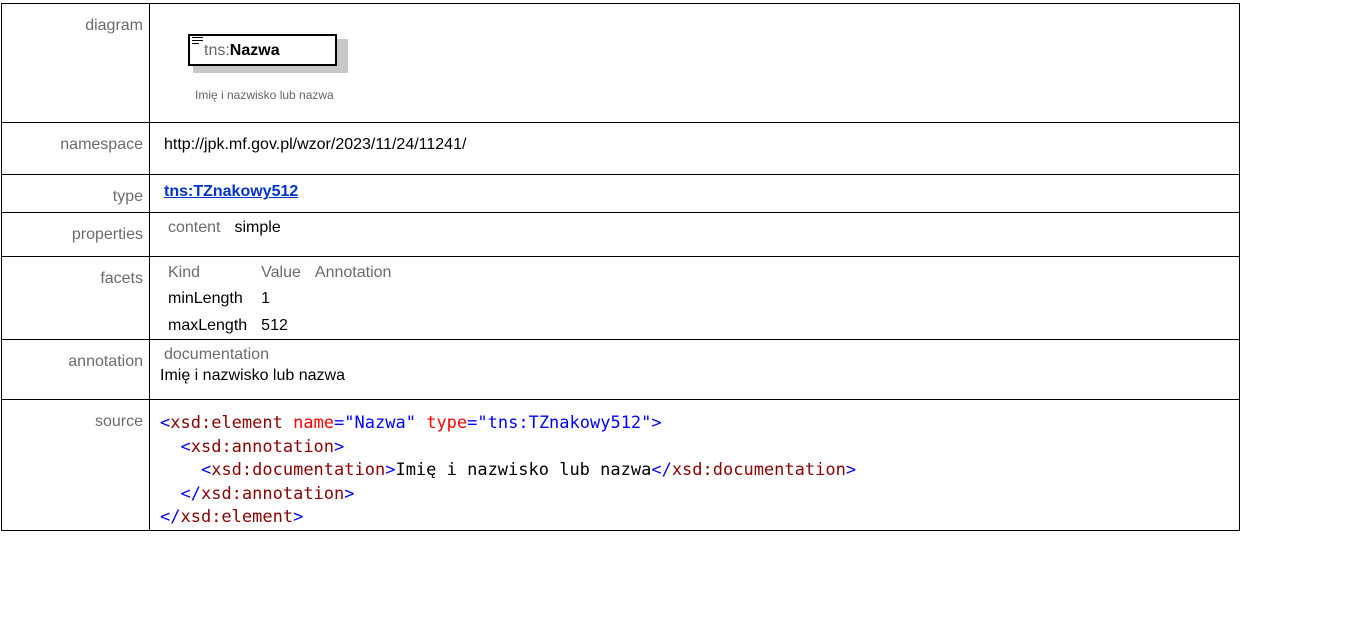 The width and height of the screenshot is (1346, 630). Describe the element at coordinates (75, 148) in the screenshot. I see `row-label-namespace: namespace` at that location.